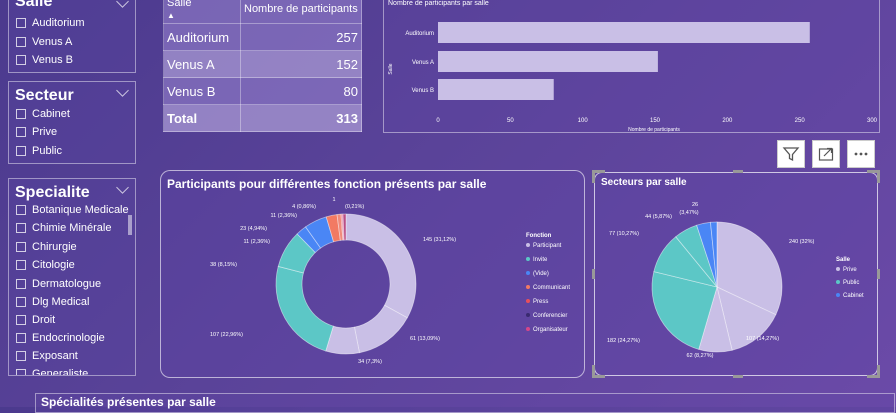 This screenshot has height=413, width=896. Describe the element at coordinates (262, 91) in the screenshot. I see `table-row: Venus B 80` at that location.